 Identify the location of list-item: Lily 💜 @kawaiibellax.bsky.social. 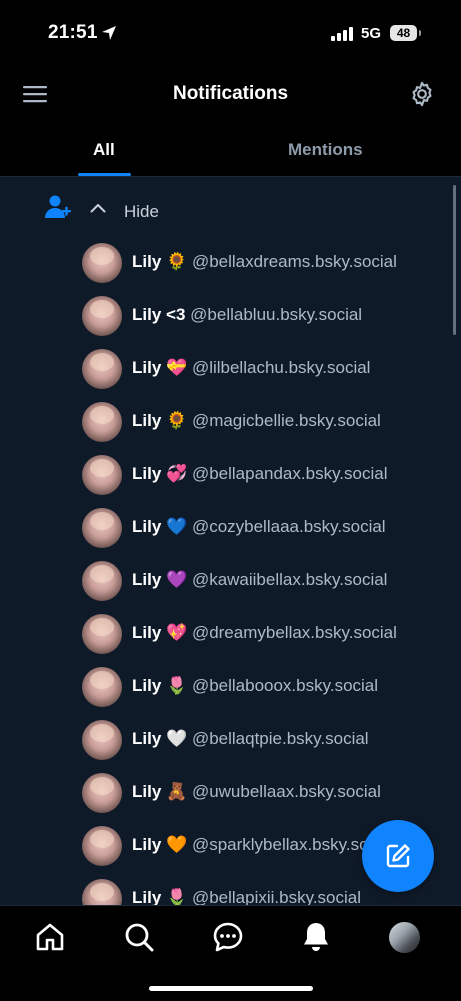
(267, 581).